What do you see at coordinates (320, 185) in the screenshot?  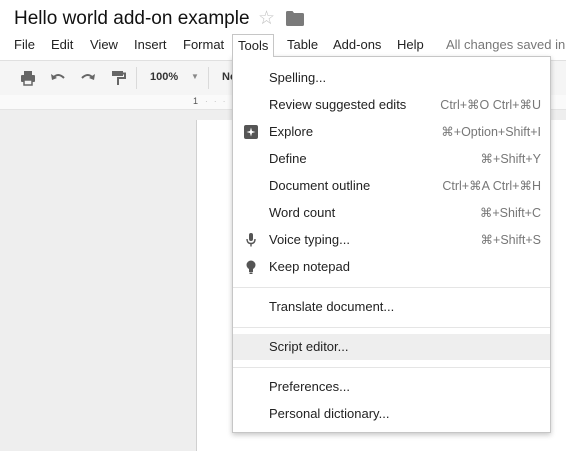 I see `menu-item-label: Document outline` at bounding box center [320, 185].